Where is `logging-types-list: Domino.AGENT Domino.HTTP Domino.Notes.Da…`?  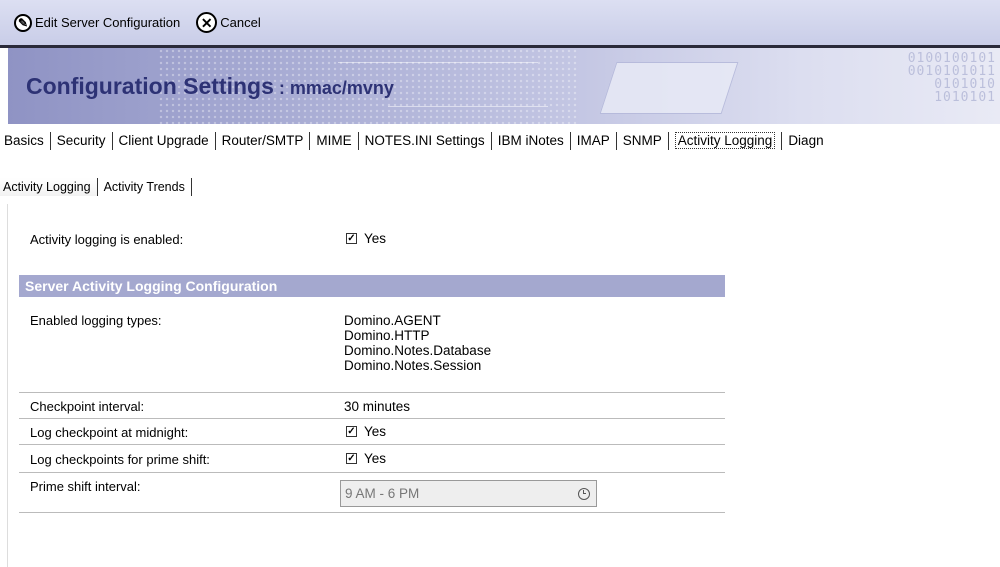
logging-types-list: Domino.AGENT Domino.HTTP Domino.Notes.Da… is located at coordinates (417, 343).